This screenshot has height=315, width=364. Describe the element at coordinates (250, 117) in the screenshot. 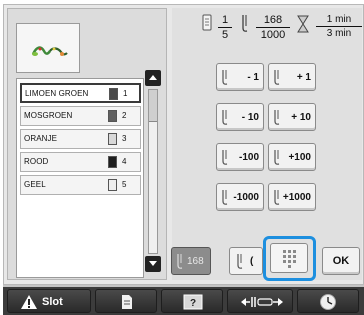

I see `button-label: - 10` at that location.